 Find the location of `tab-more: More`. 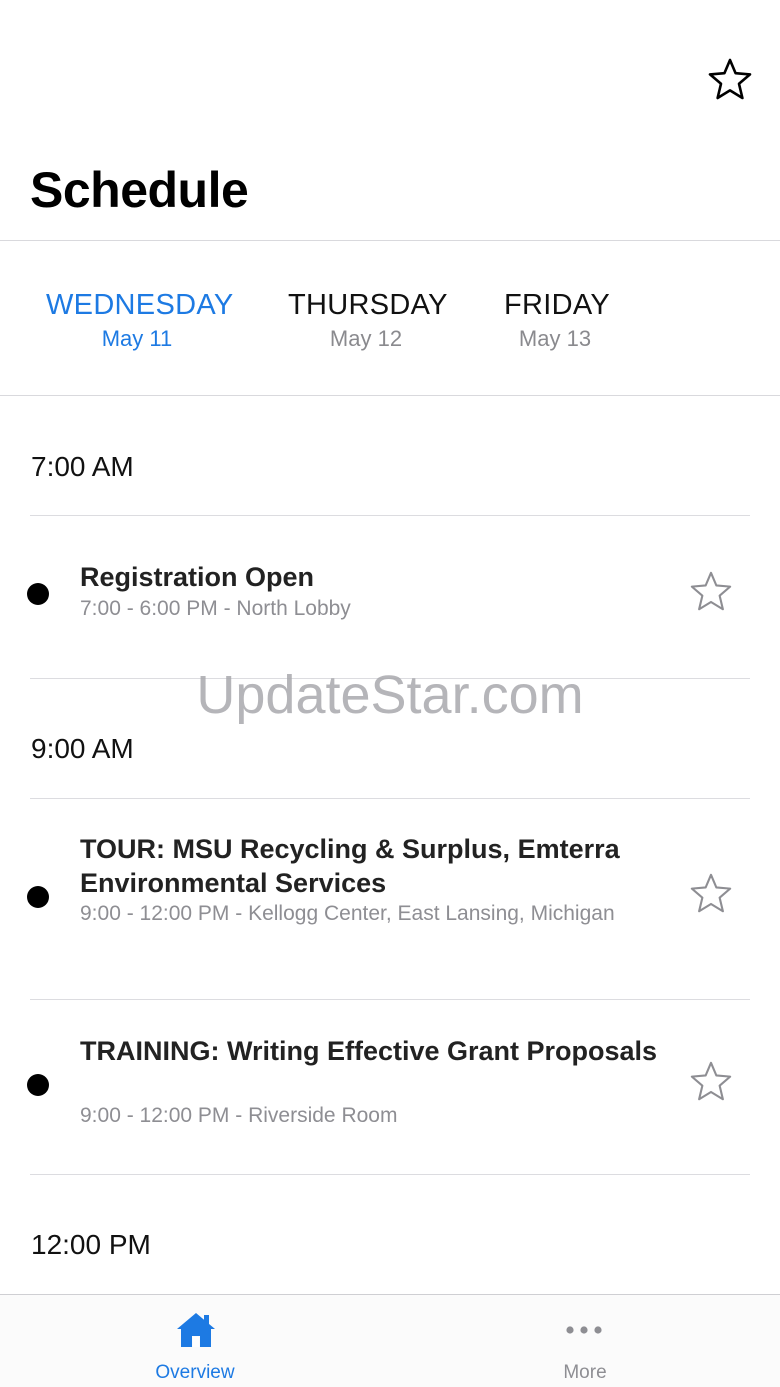

tab-more: More is located at coordinates (585, 1341).